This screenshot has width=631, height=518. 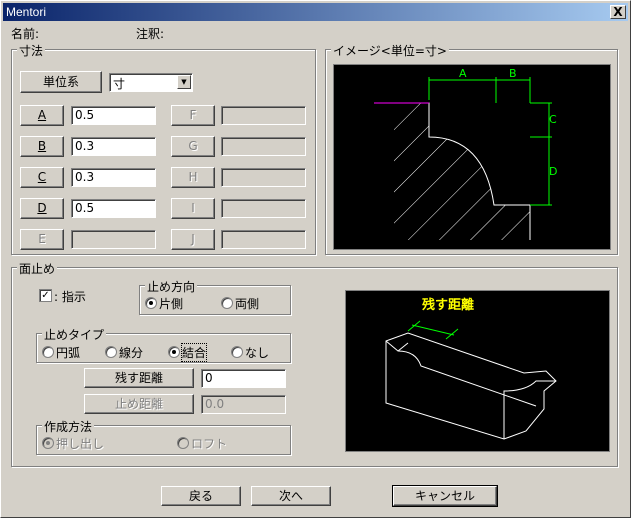 I want to click on method-loft-radio, so click(x=183, y=443).